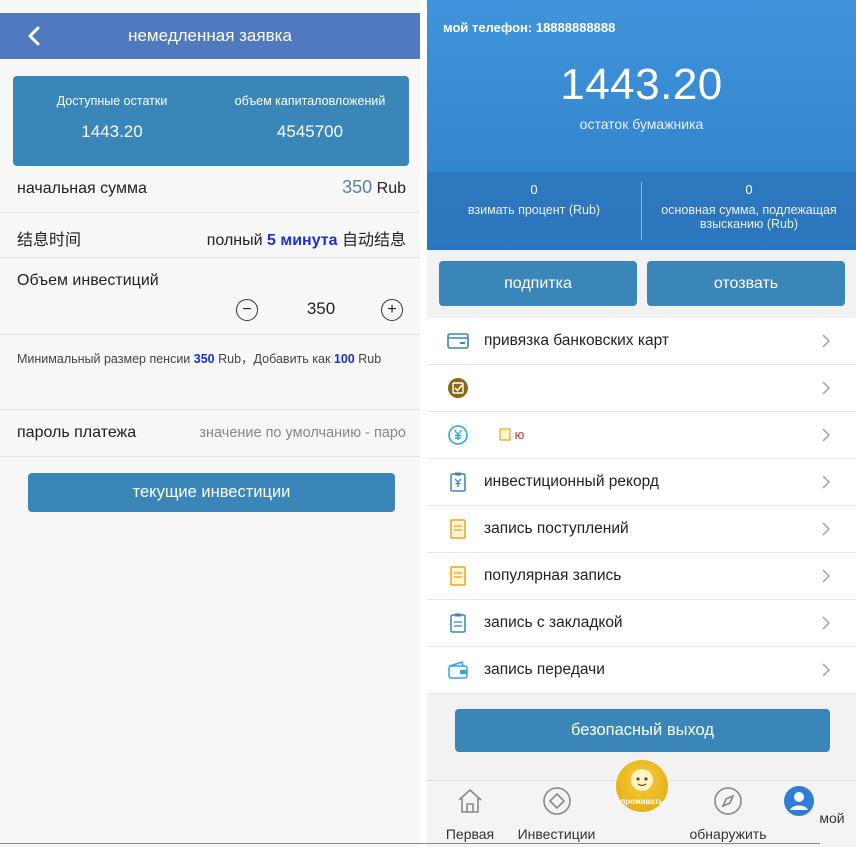 The image size is (856, 847). What do you see at coordinates (77, 432) in the screenshot?
I see `payment-password-label: пароль платежа` at bounding box center [77, 432].